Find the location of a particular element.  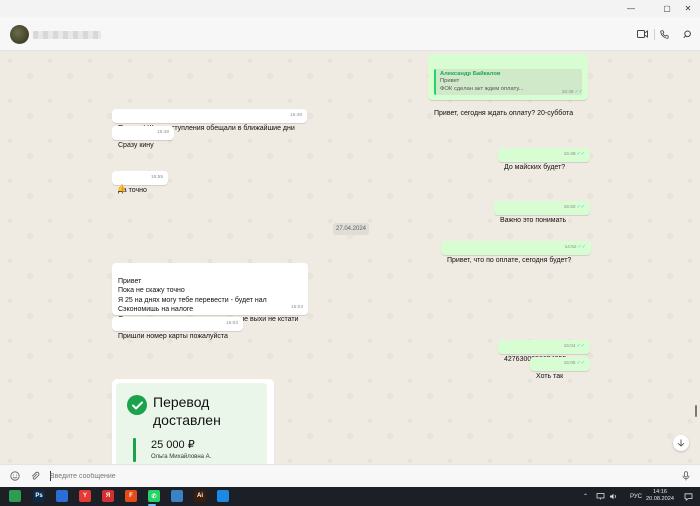

thumbs-up-reaction-icon: 👍 is located at coordinates (121, 188).